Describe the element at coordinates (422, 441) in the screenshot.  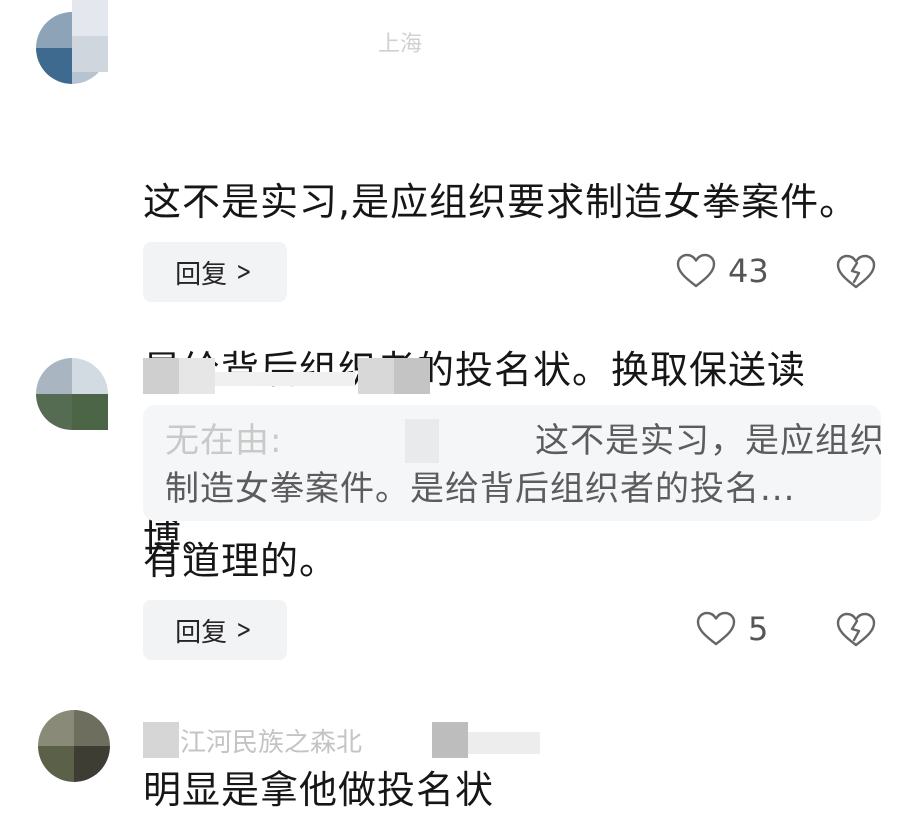
I see `quote-redacted` at that location.